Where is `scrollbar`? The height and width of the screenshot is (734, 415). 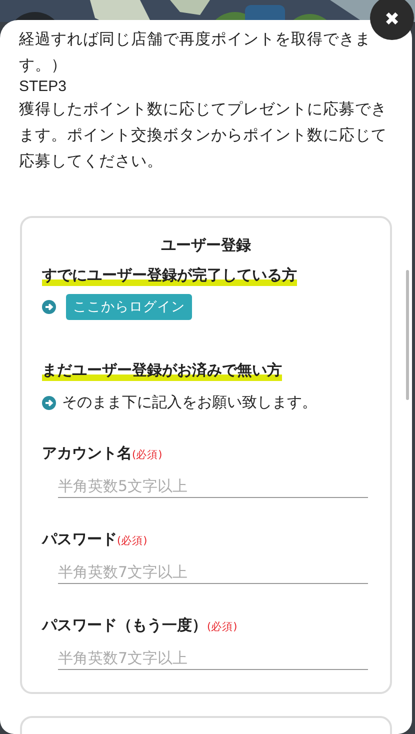 scrollbar is located at coordinates (407, 335).